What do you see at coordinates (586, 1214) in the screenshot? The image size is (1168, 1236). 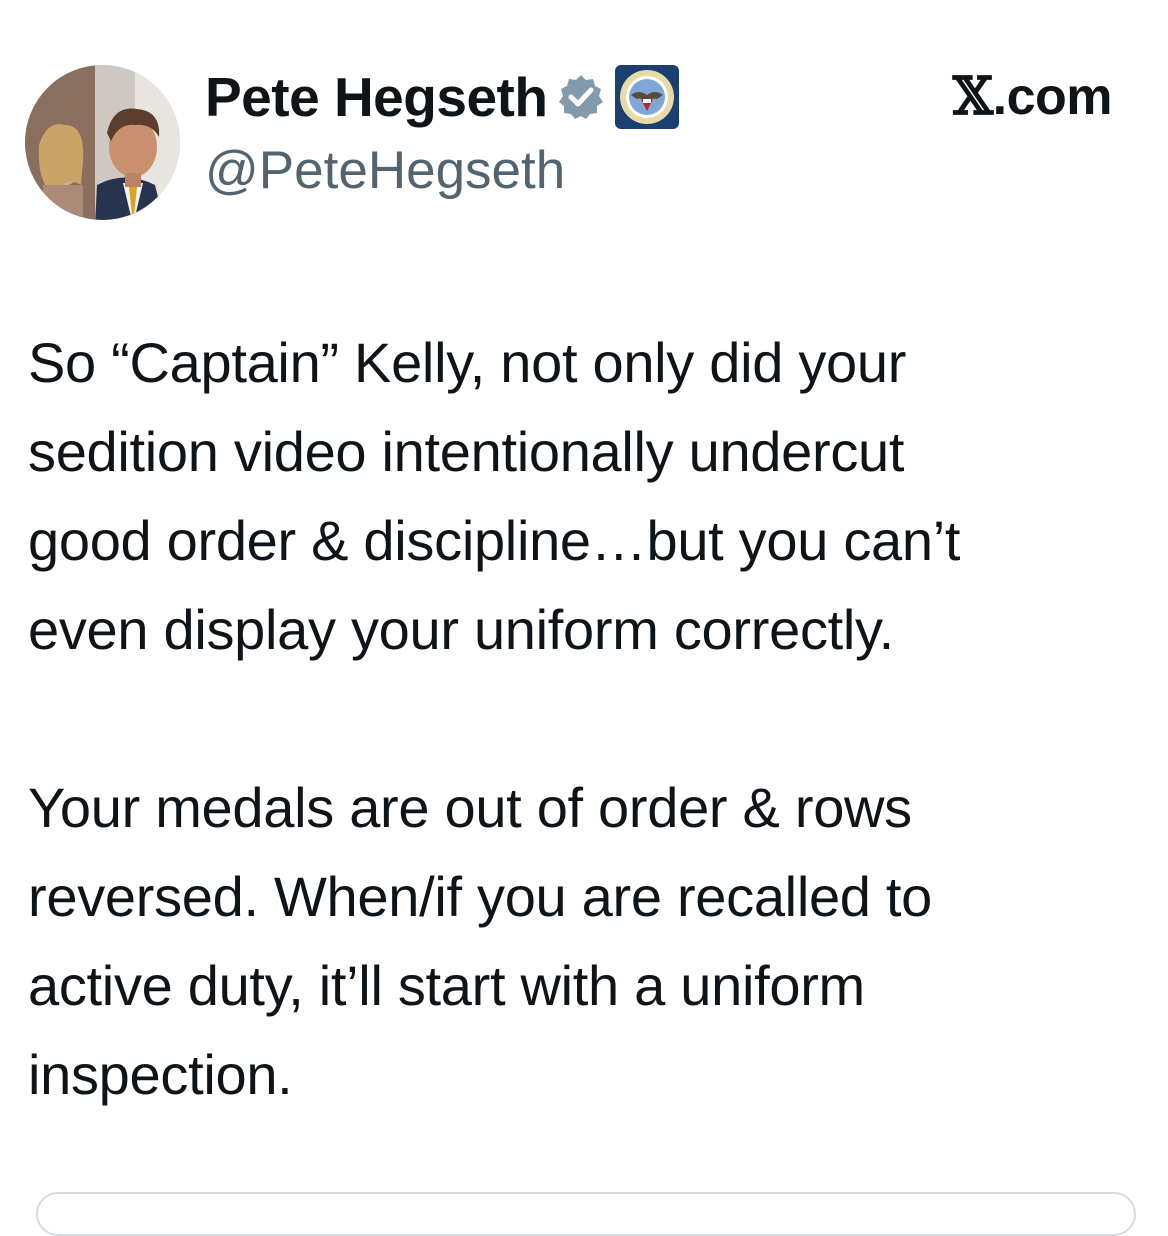 I see `embedded-card-edge` at bounding box center [586, 1214].